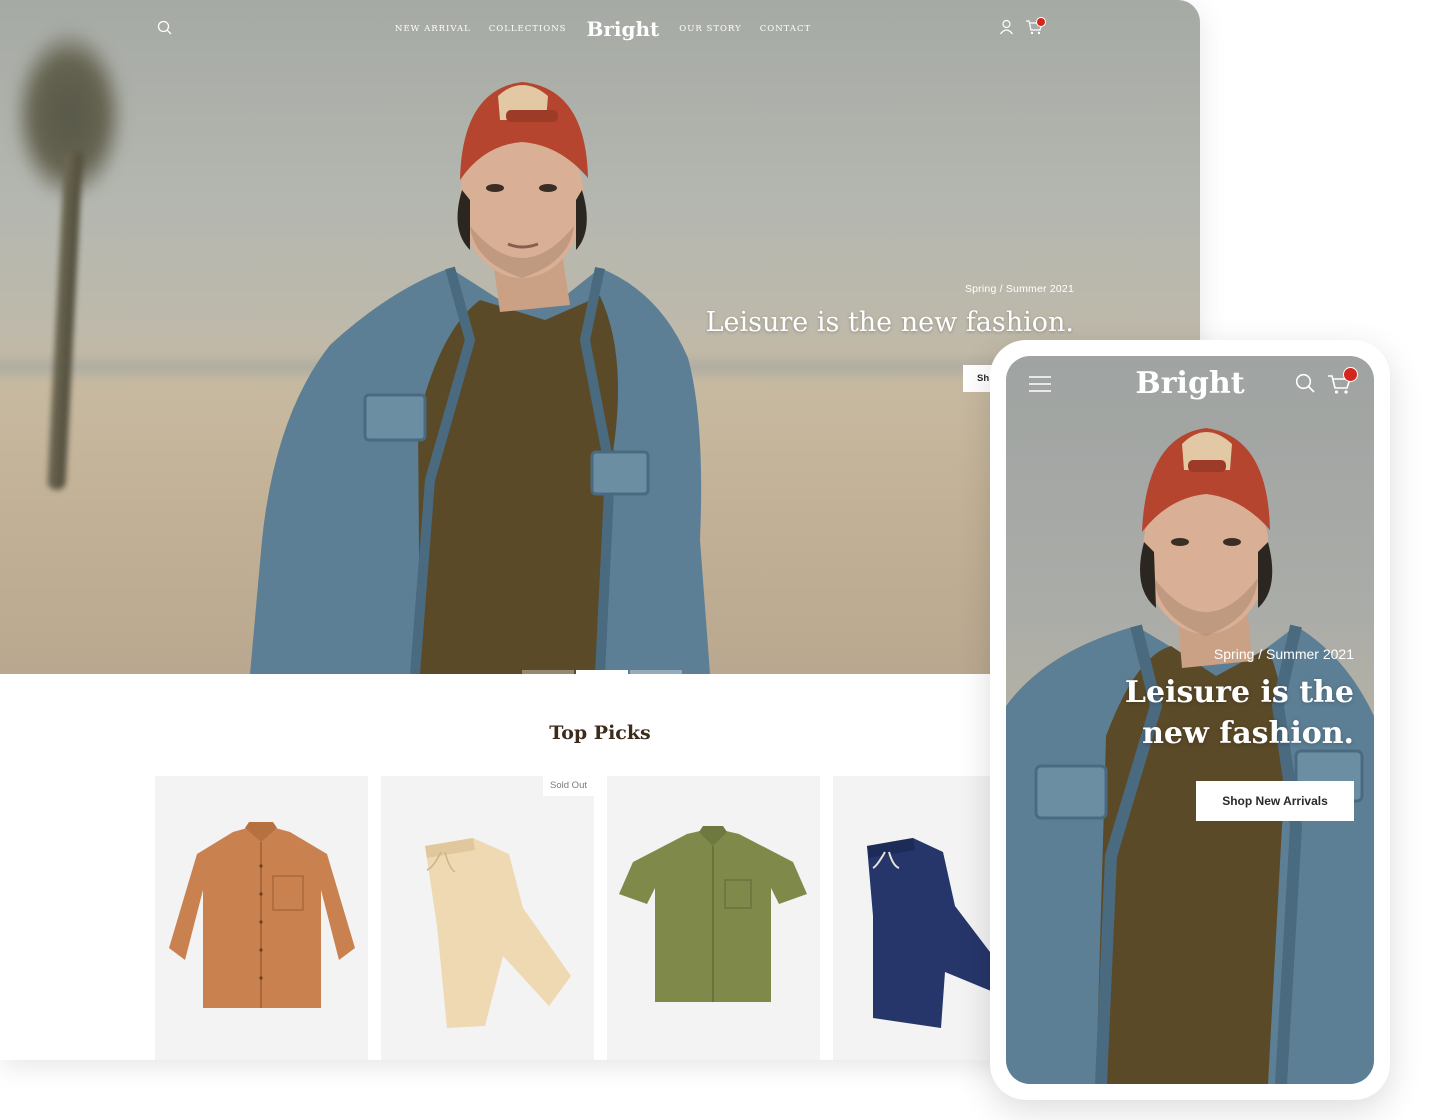 The image size is (1430, 1120). I want to click on carousel-dot-active, so click(602, 672).